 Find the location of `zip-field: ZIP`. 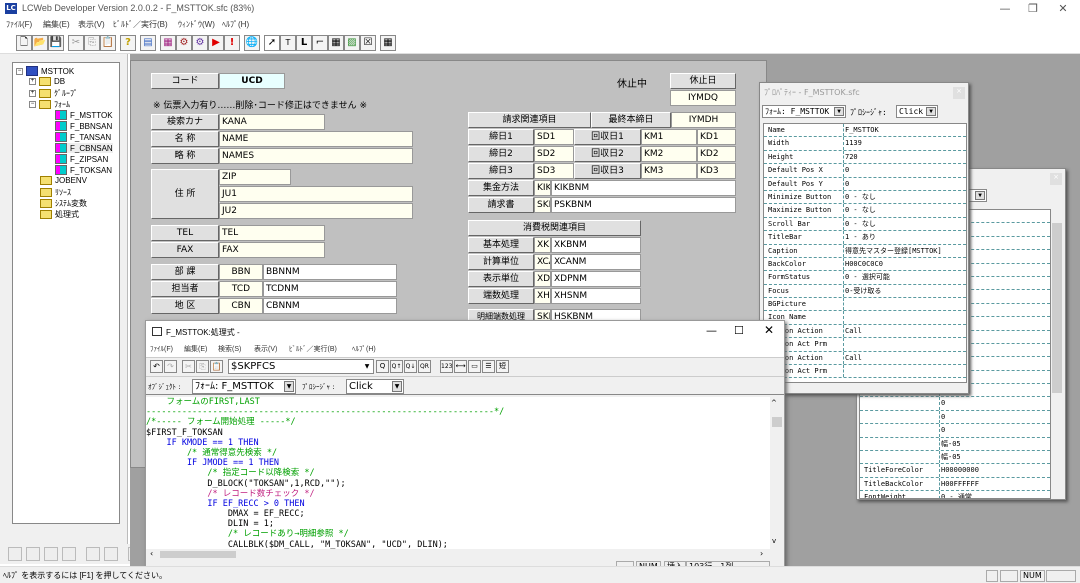

zip-field: ZIP is located at coordinates (255, 177).